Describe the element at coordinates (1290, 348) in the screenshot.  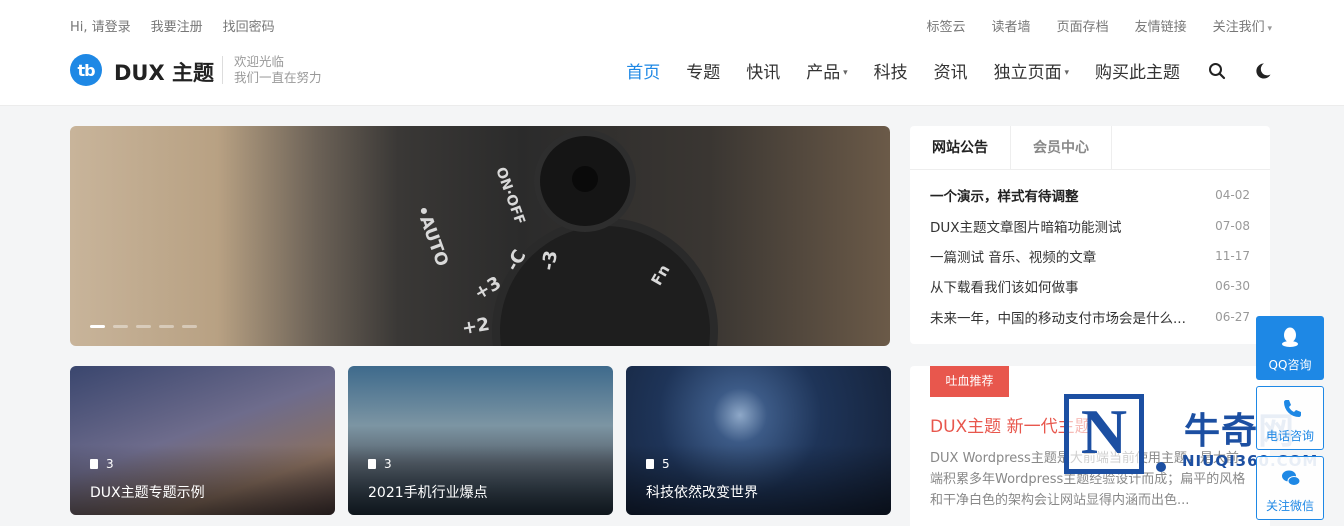
I see `qq-consult-button: QQ咨询` at that location.